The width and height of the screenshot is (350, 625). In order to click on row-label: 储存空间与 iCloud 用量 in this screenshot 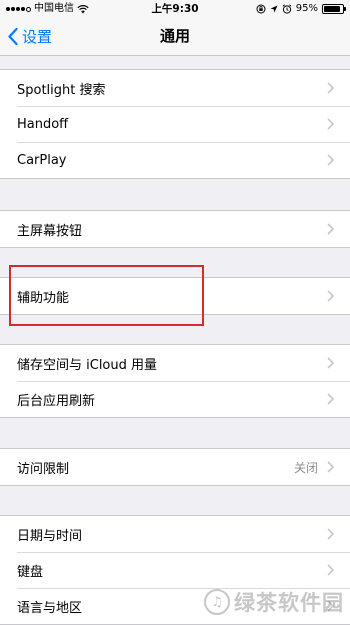, I will do `click(87, 365)`.